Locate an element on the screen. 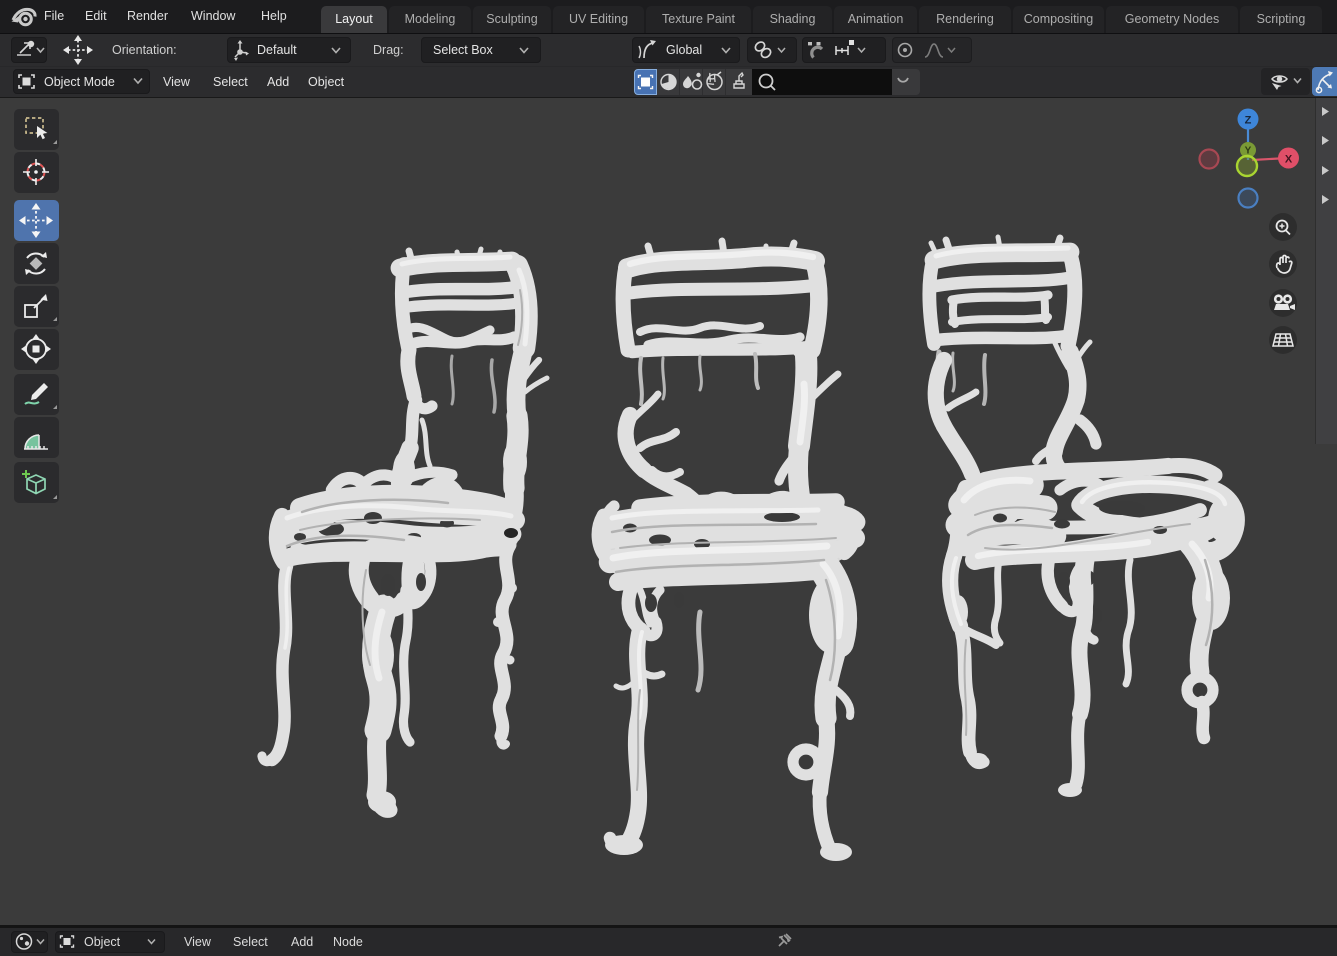 The height and width of the screenshot is (956, 1337). svg-text: Y is located at coordinates (1248, 151).